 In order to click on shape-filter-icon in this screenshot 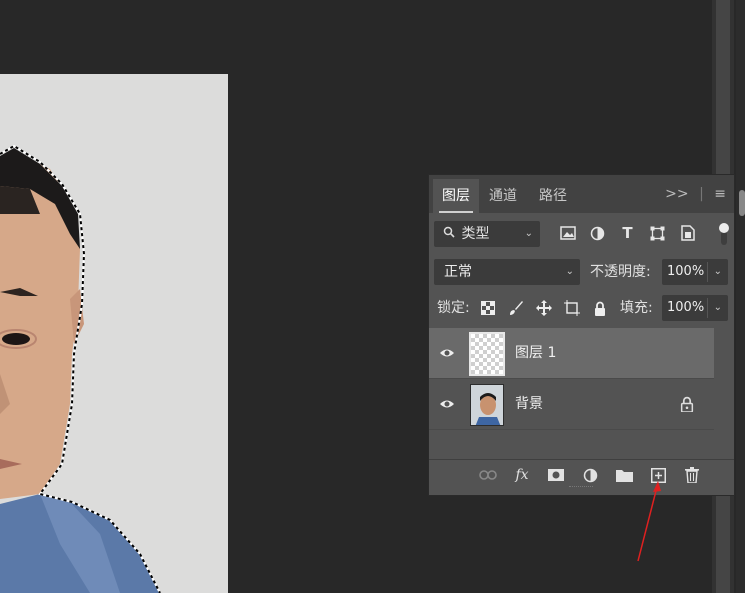, I will do `click(657, 233)`.